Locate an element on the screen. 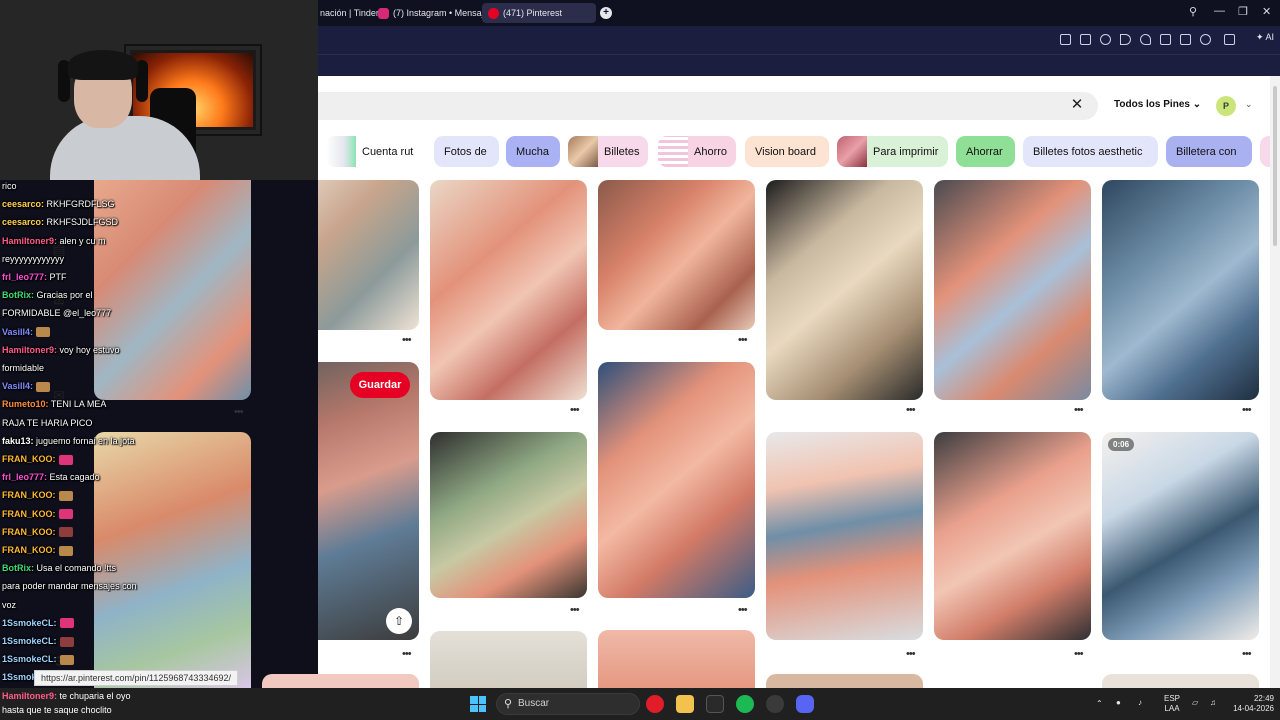  chat-username: 1SsmokeCL: is located at coordinates (29, 622).